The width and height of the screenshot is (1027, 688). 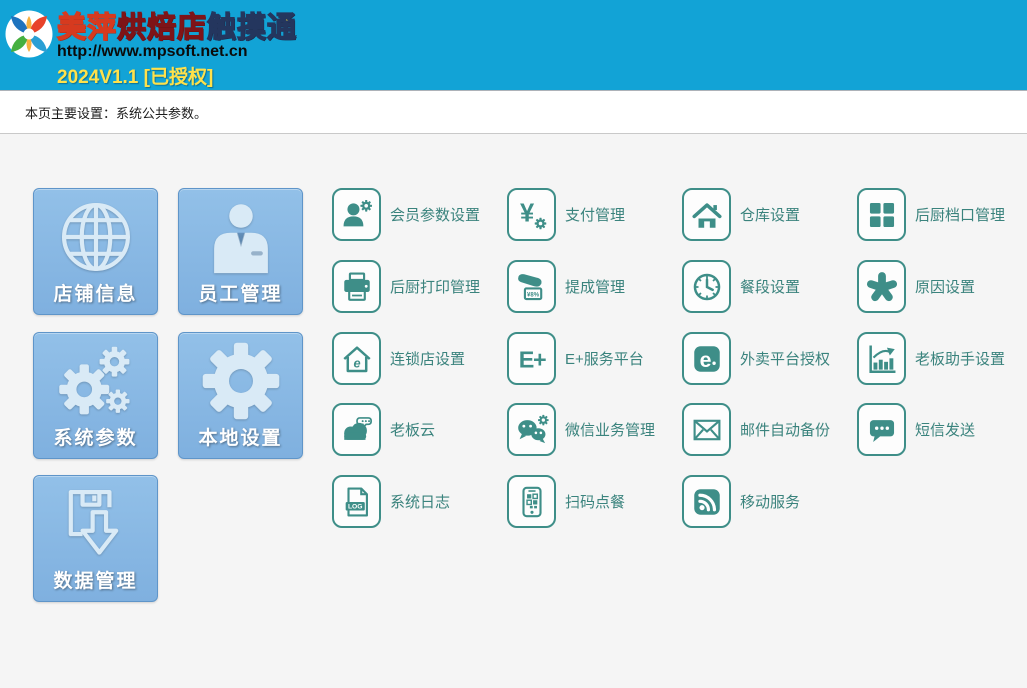 What do you see at coordinates (706, 214) in the screenshot?
I see `warehouse-icon` at bounding box center [706, 214].